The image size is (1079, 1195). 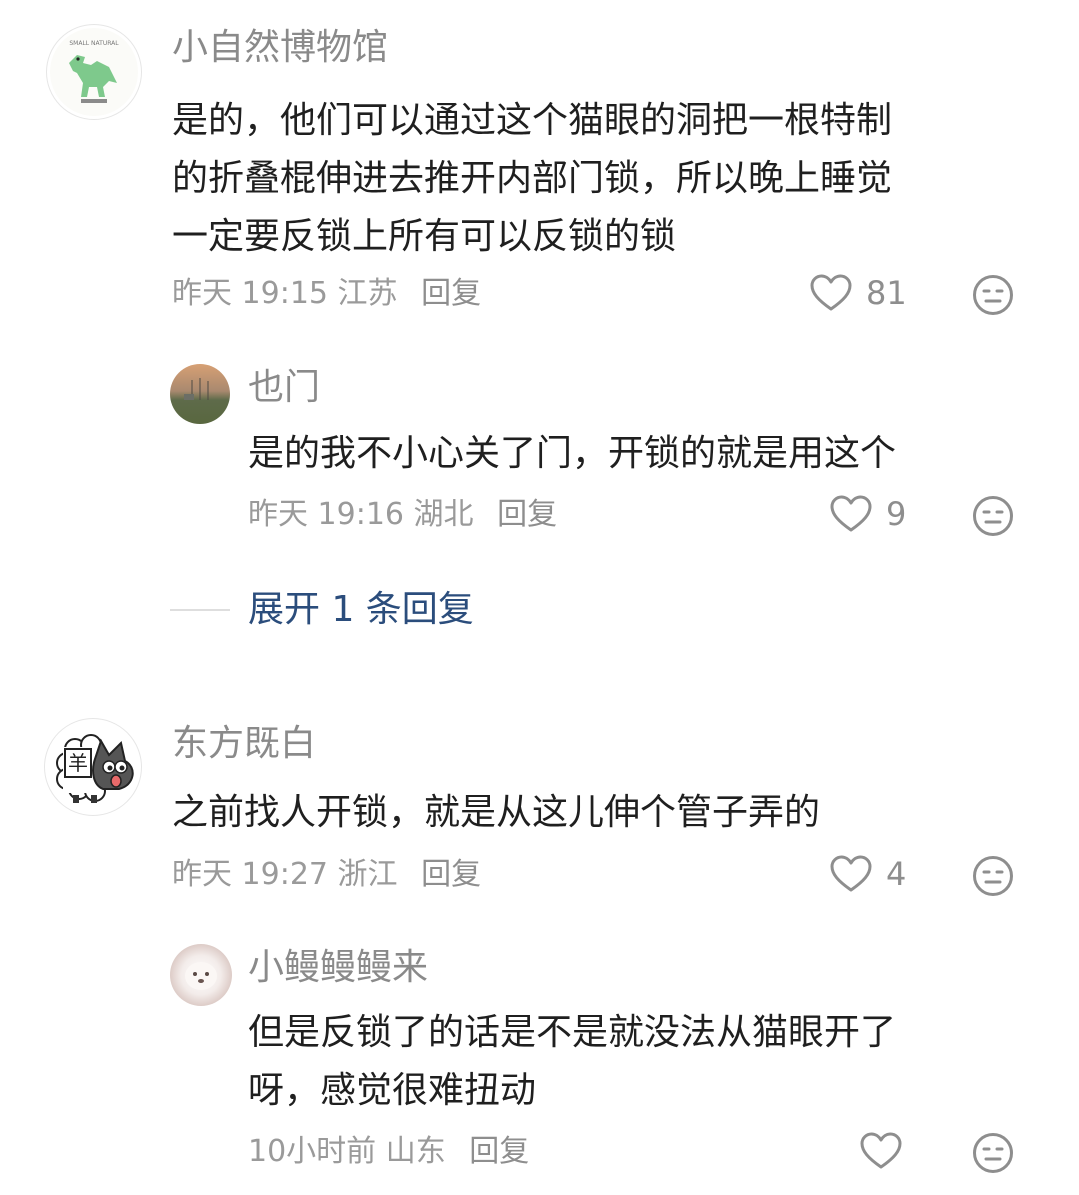 I want to click on comment-author: 东方既白, so click(x=244, y=744).